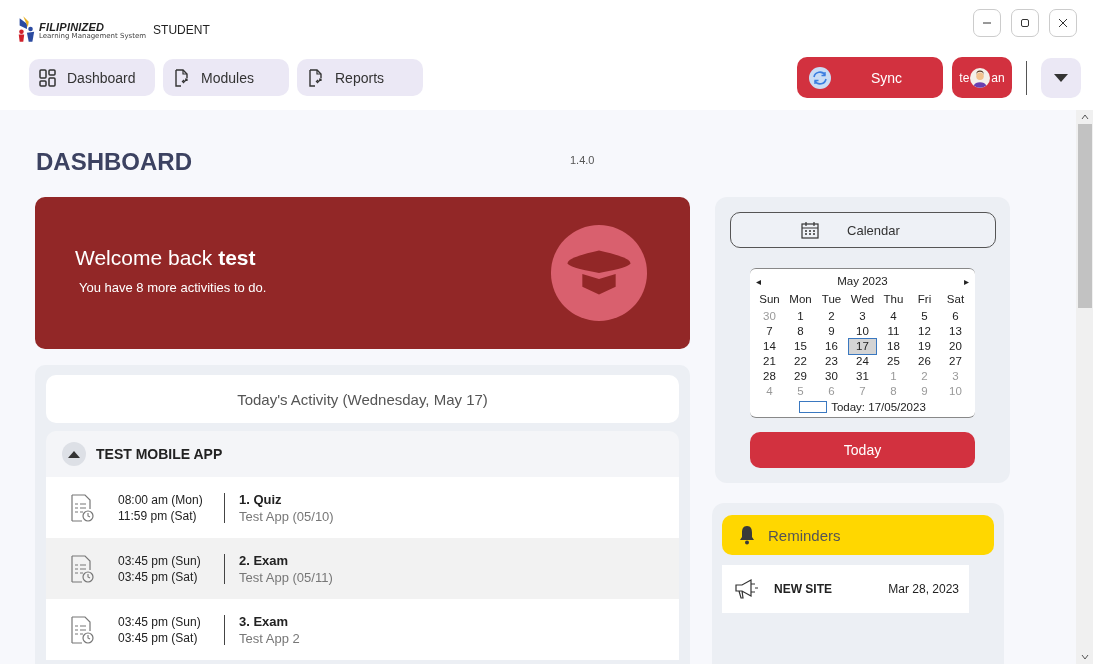  What do you see at coordinates (800, 361) in the screenshot?
I see `calendar-day: 22` at bounding box center [800, 361].